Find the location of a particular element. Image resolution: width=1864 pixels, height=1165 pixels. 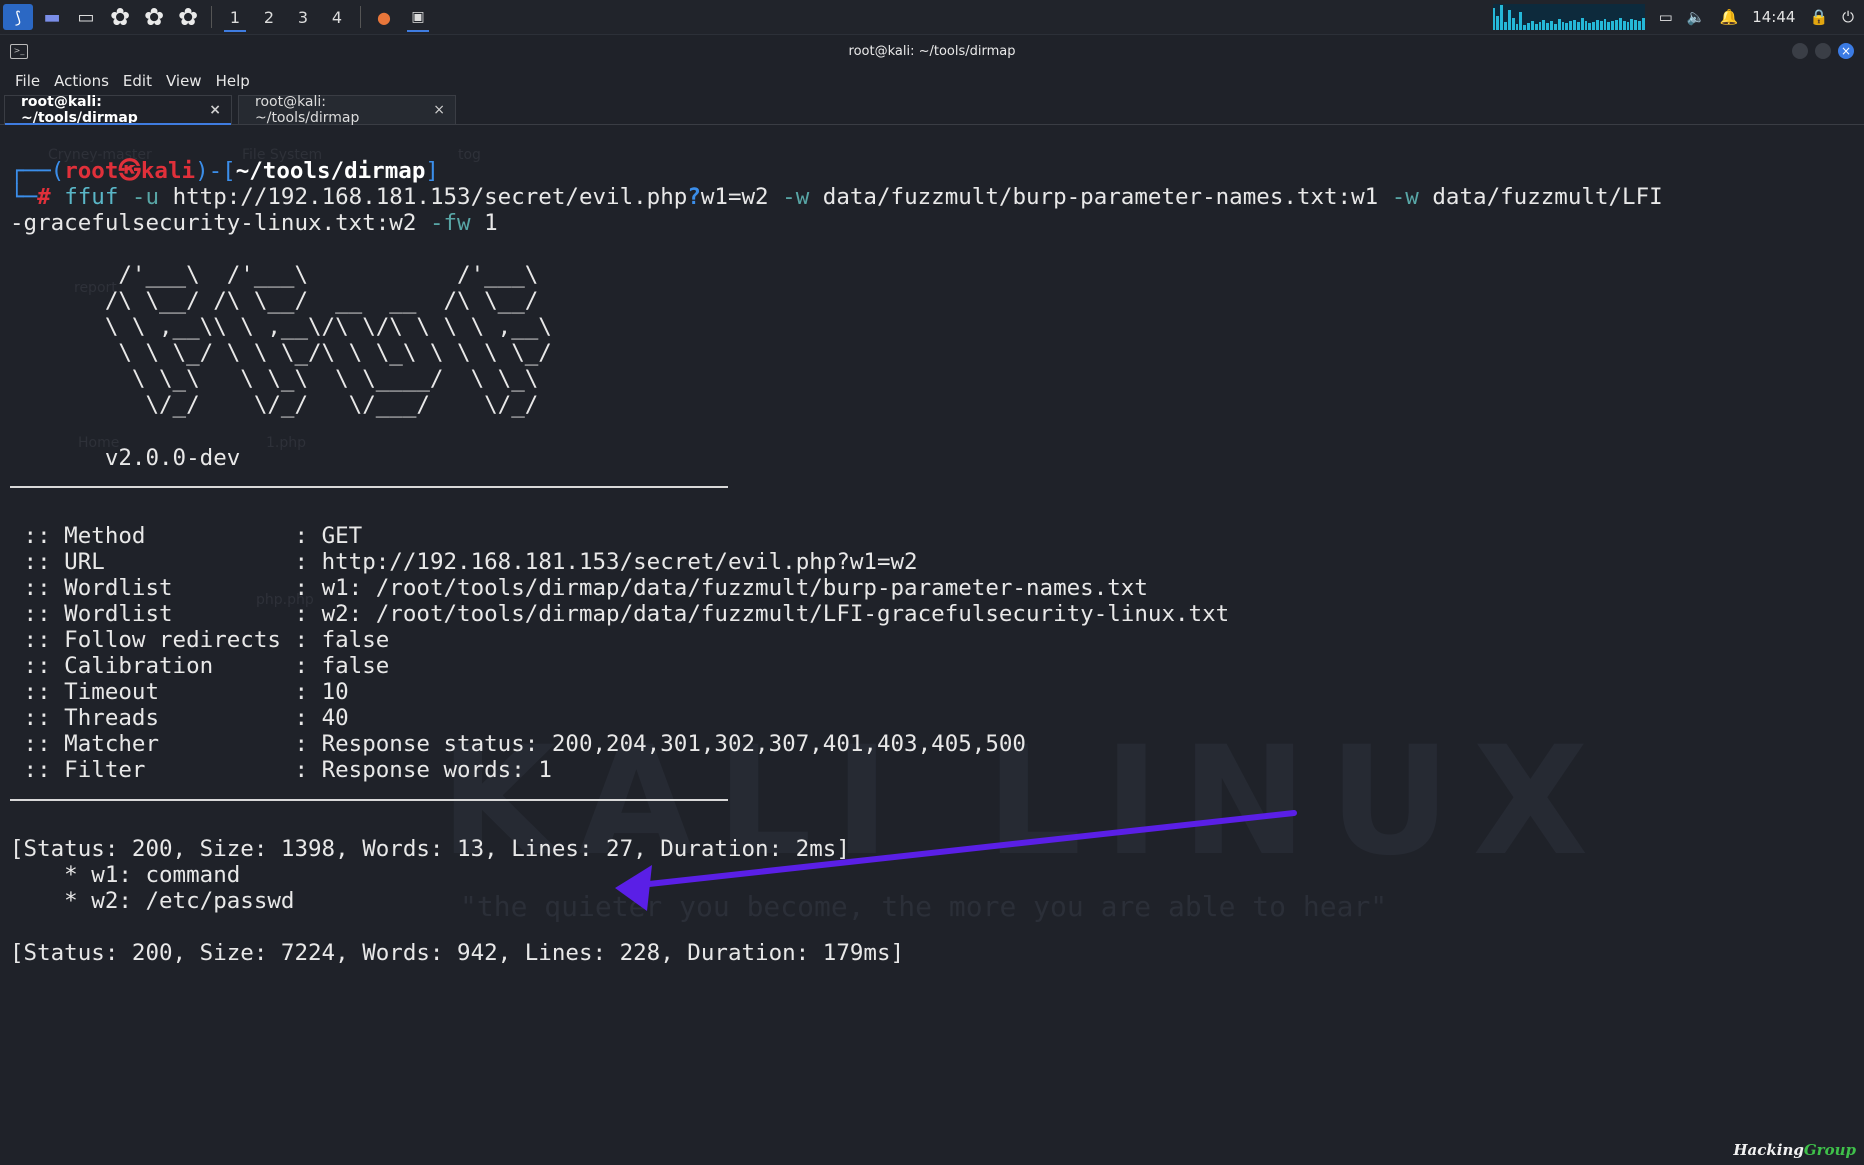

window-titlebar: >_ root@kali: ~/tools/dirmap × is located at coordinates (932, 51).